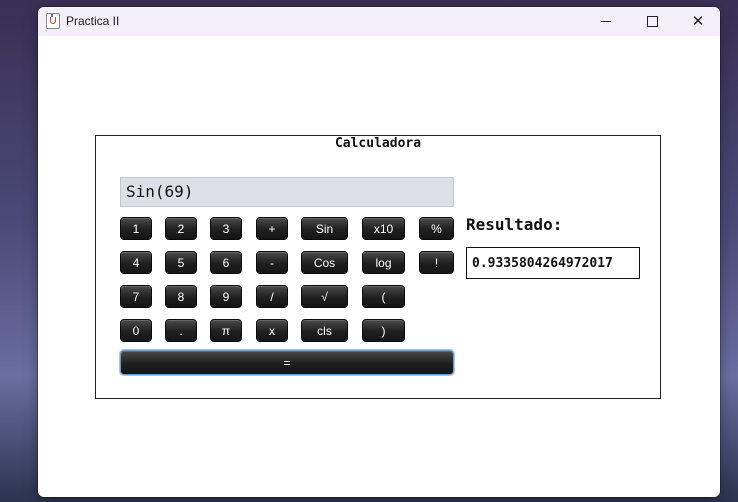 The width and height of the screenshot is (738, 502). I want to click on java-app-icon, so click(53, 21).